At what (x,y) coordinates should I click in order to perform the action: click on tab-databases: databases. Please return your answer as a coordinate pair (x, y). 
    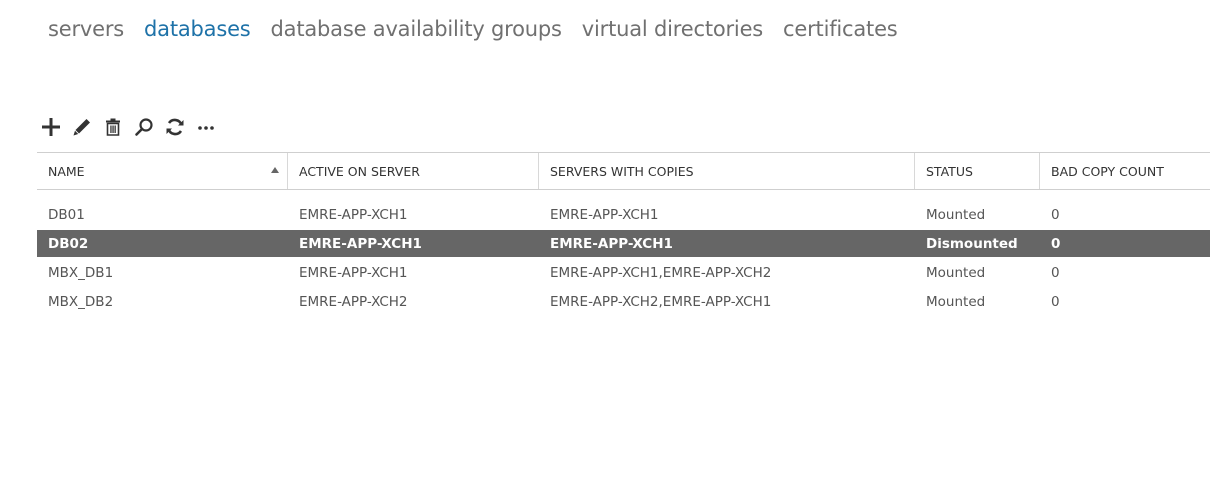
    Looking at the image, I should click on (197, 29).